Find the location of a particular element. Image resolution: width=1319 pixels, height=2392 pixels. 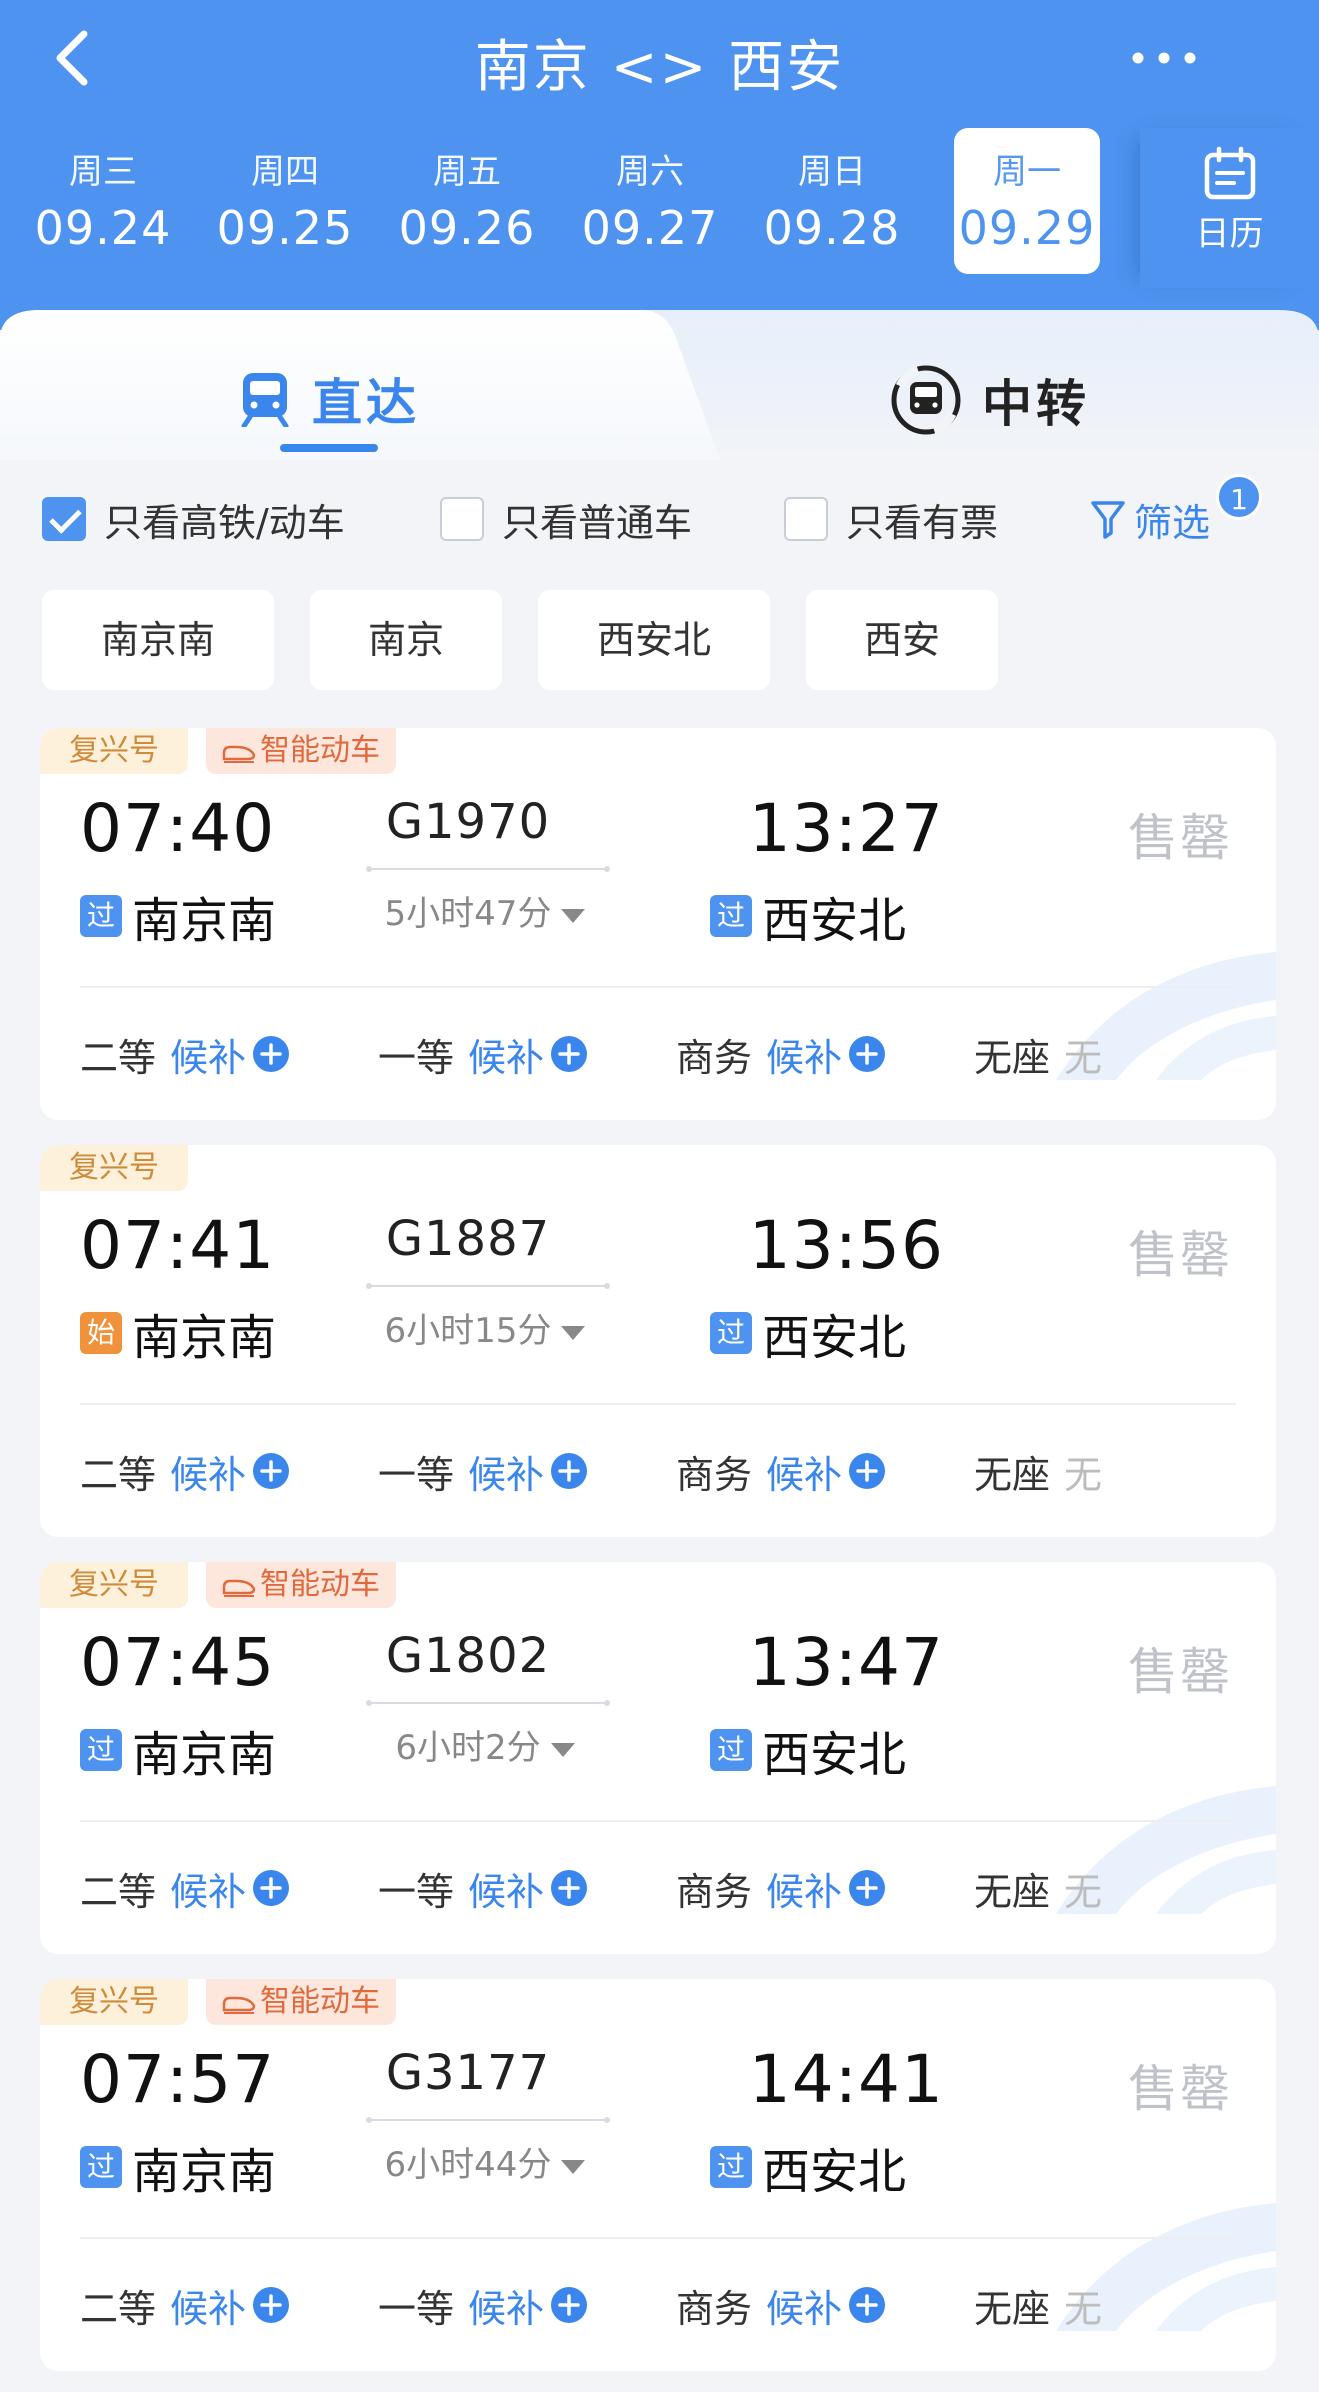

smart-emu-tag: 智能动车 is located at coordinates (301, 1585).